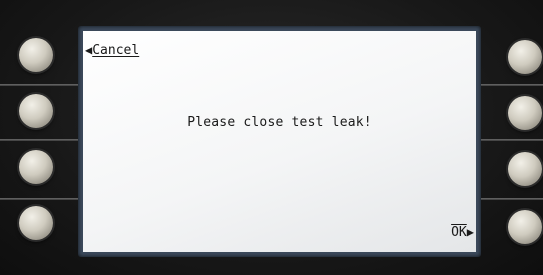 This screenshot has height=275, width=543. Describe the element at coordinates (470, 232) in the screenshot. I see `arrow-right-icon: ▶` at that location.